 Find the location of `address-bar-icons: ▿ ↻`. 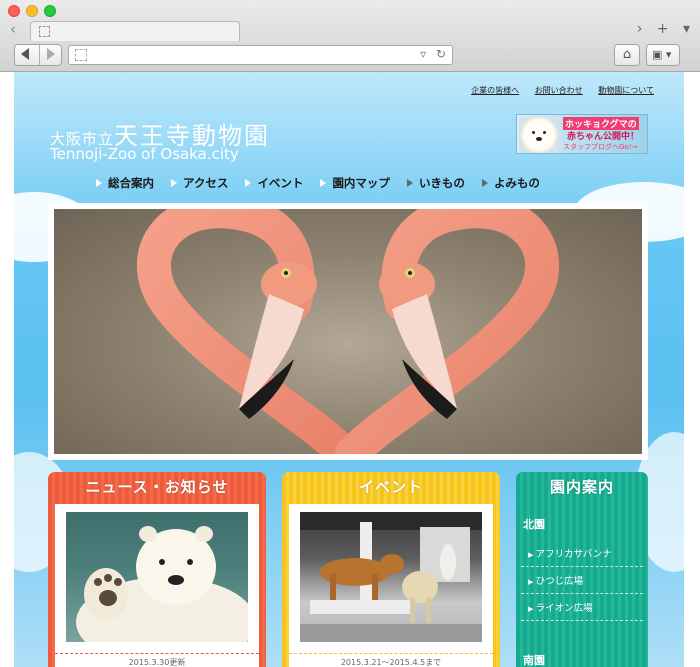

address-bar-icons: ▿ ↻ is located at coordinates (430, 54).